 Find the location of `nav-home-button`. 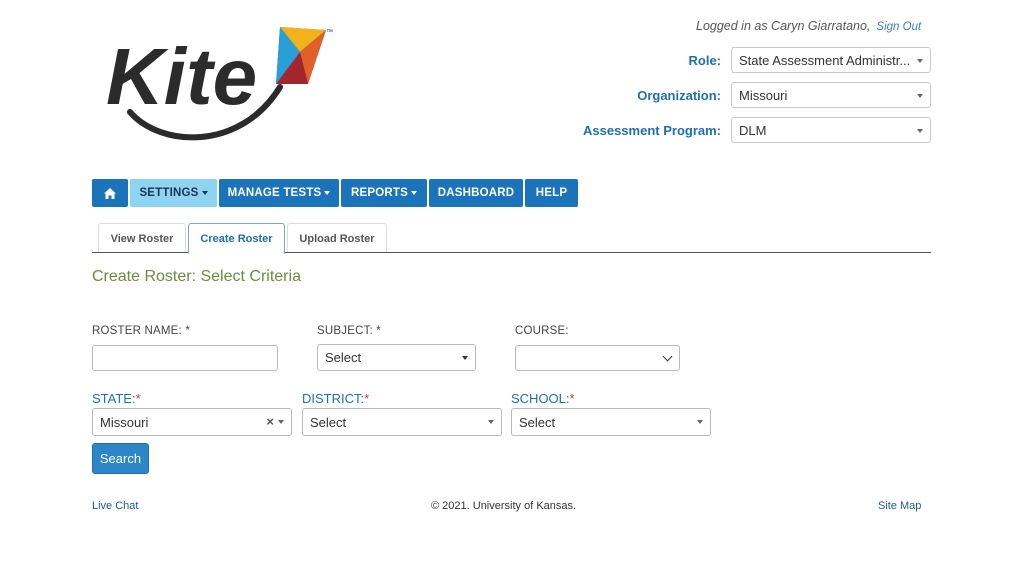

nav-home-button is located at coordinates (110, 193).